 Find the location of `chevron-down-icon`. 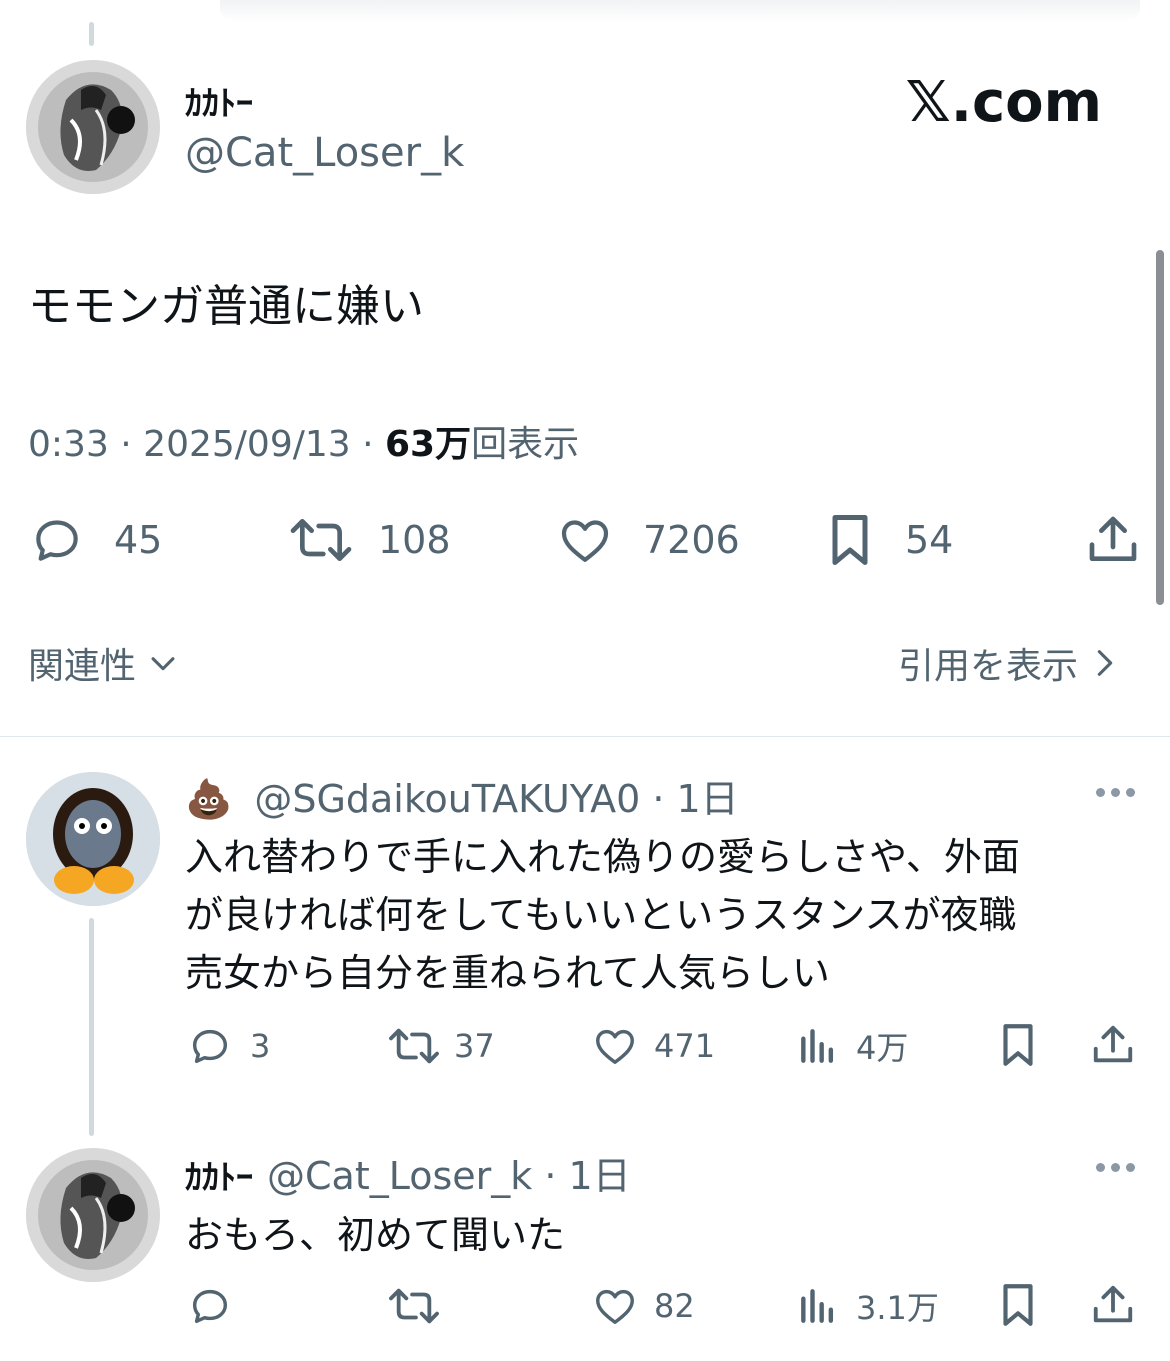

chevron-down-icon is located at coordinates (163, 663).